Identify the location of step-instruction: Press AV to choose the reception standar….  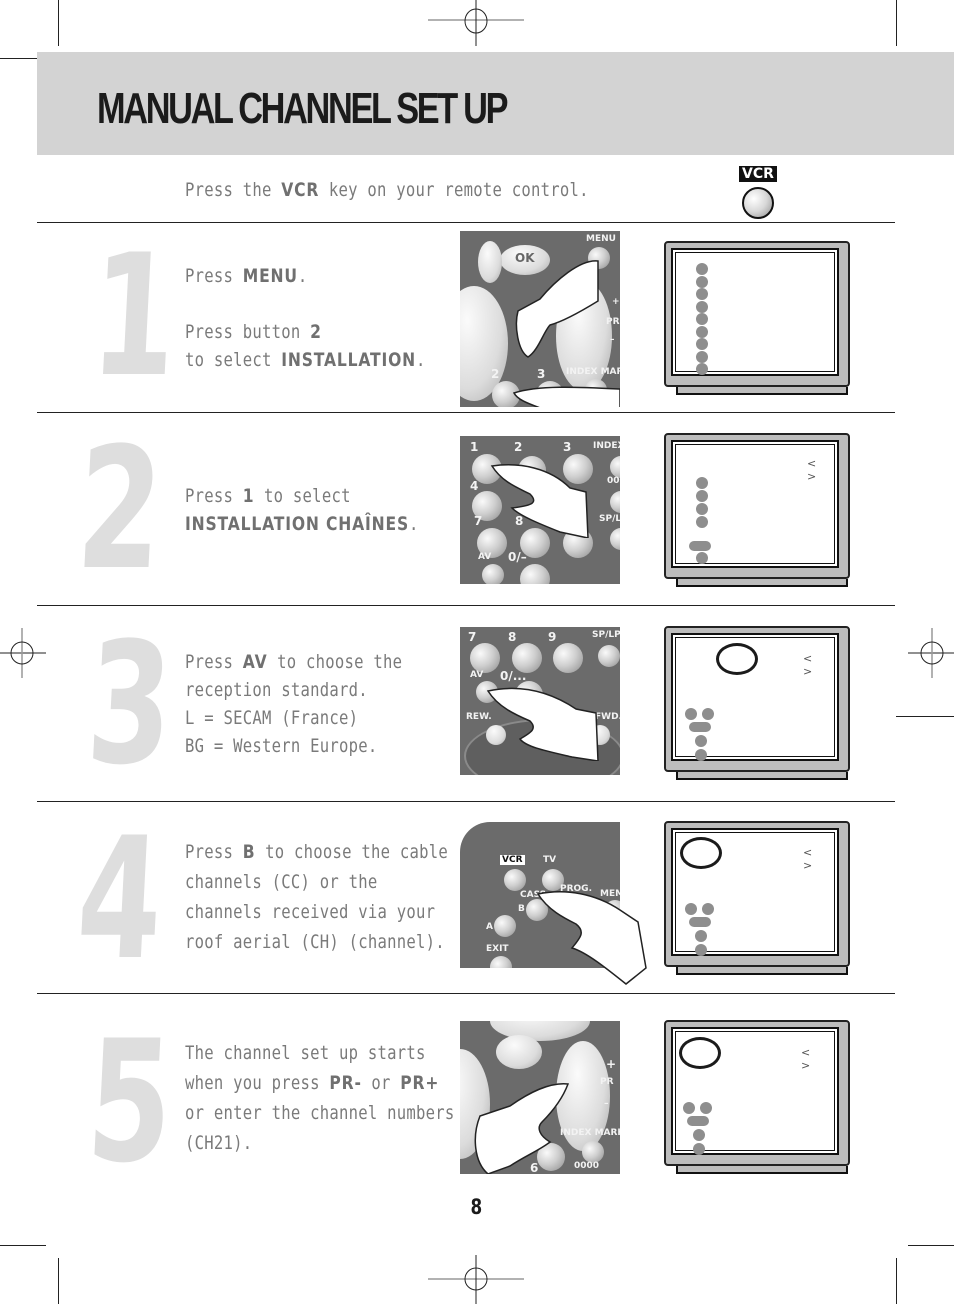
(294, 704).